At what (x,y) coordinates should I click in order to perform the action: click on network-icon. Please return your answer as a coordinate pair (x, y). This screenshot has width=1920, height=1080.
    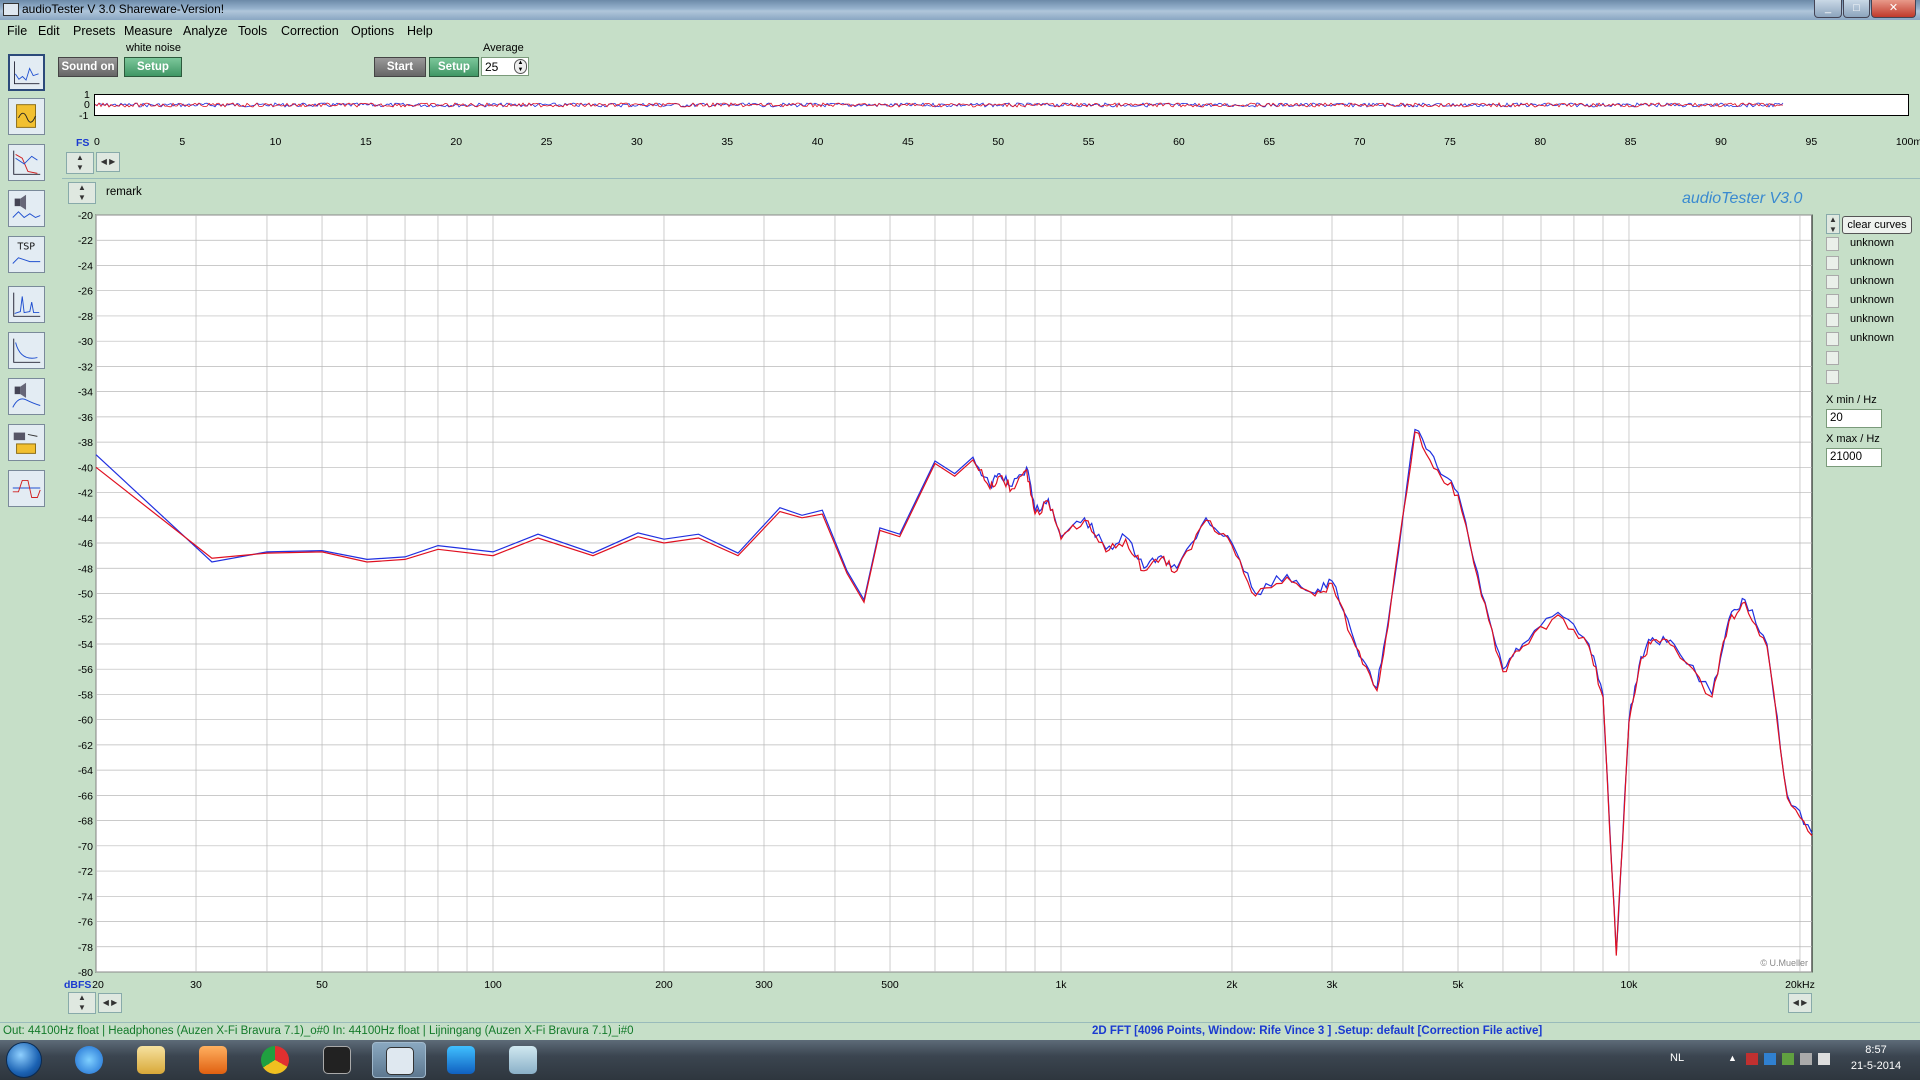
    Looking at the image, I should click on (1806, 1059).